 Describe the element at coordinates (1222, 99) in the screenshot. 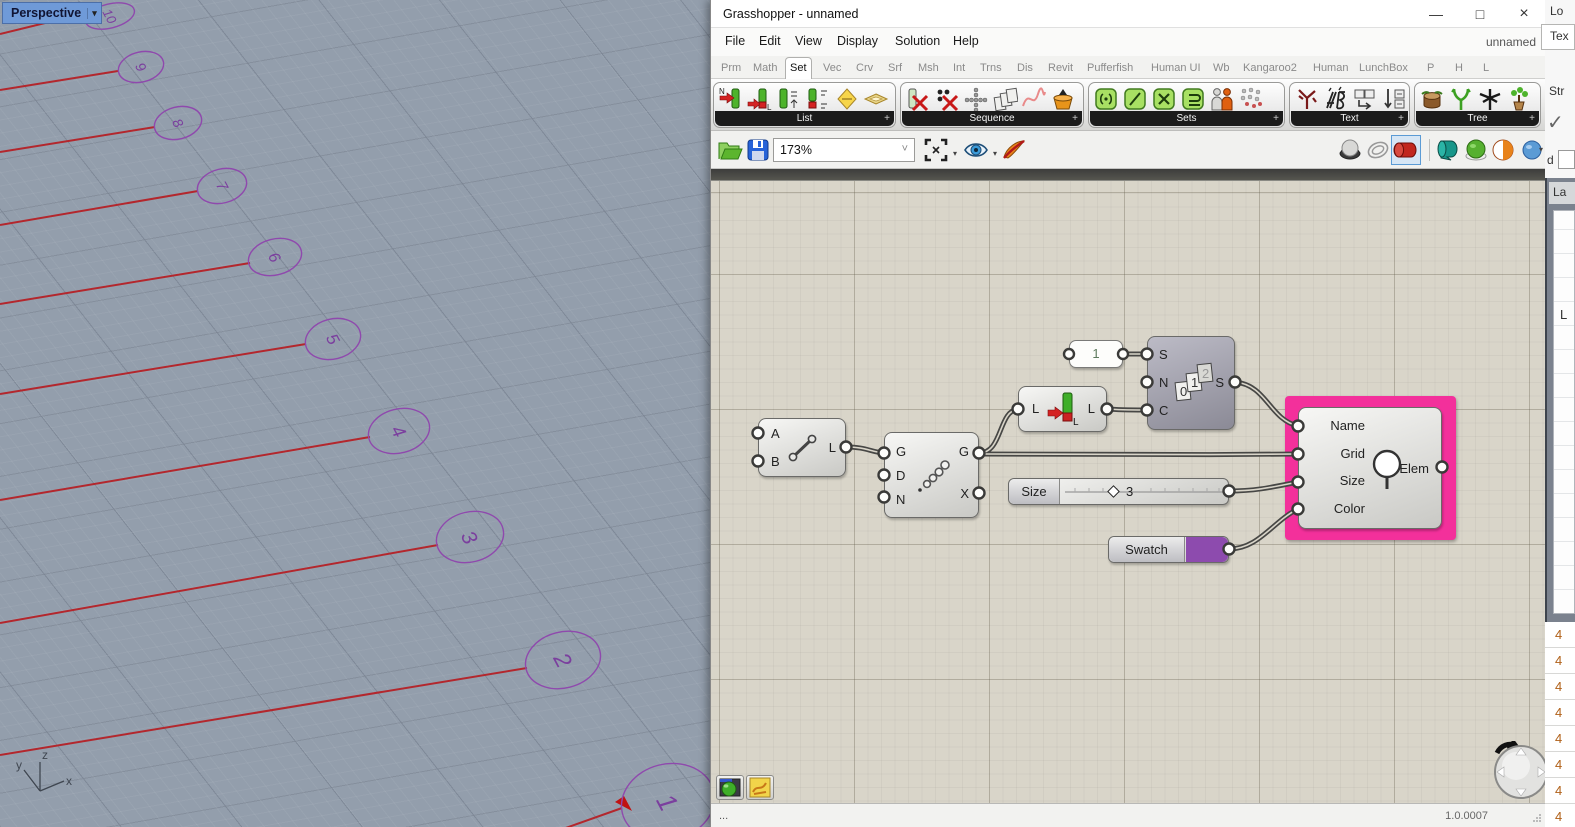

I see `member-index-icon` at that location.